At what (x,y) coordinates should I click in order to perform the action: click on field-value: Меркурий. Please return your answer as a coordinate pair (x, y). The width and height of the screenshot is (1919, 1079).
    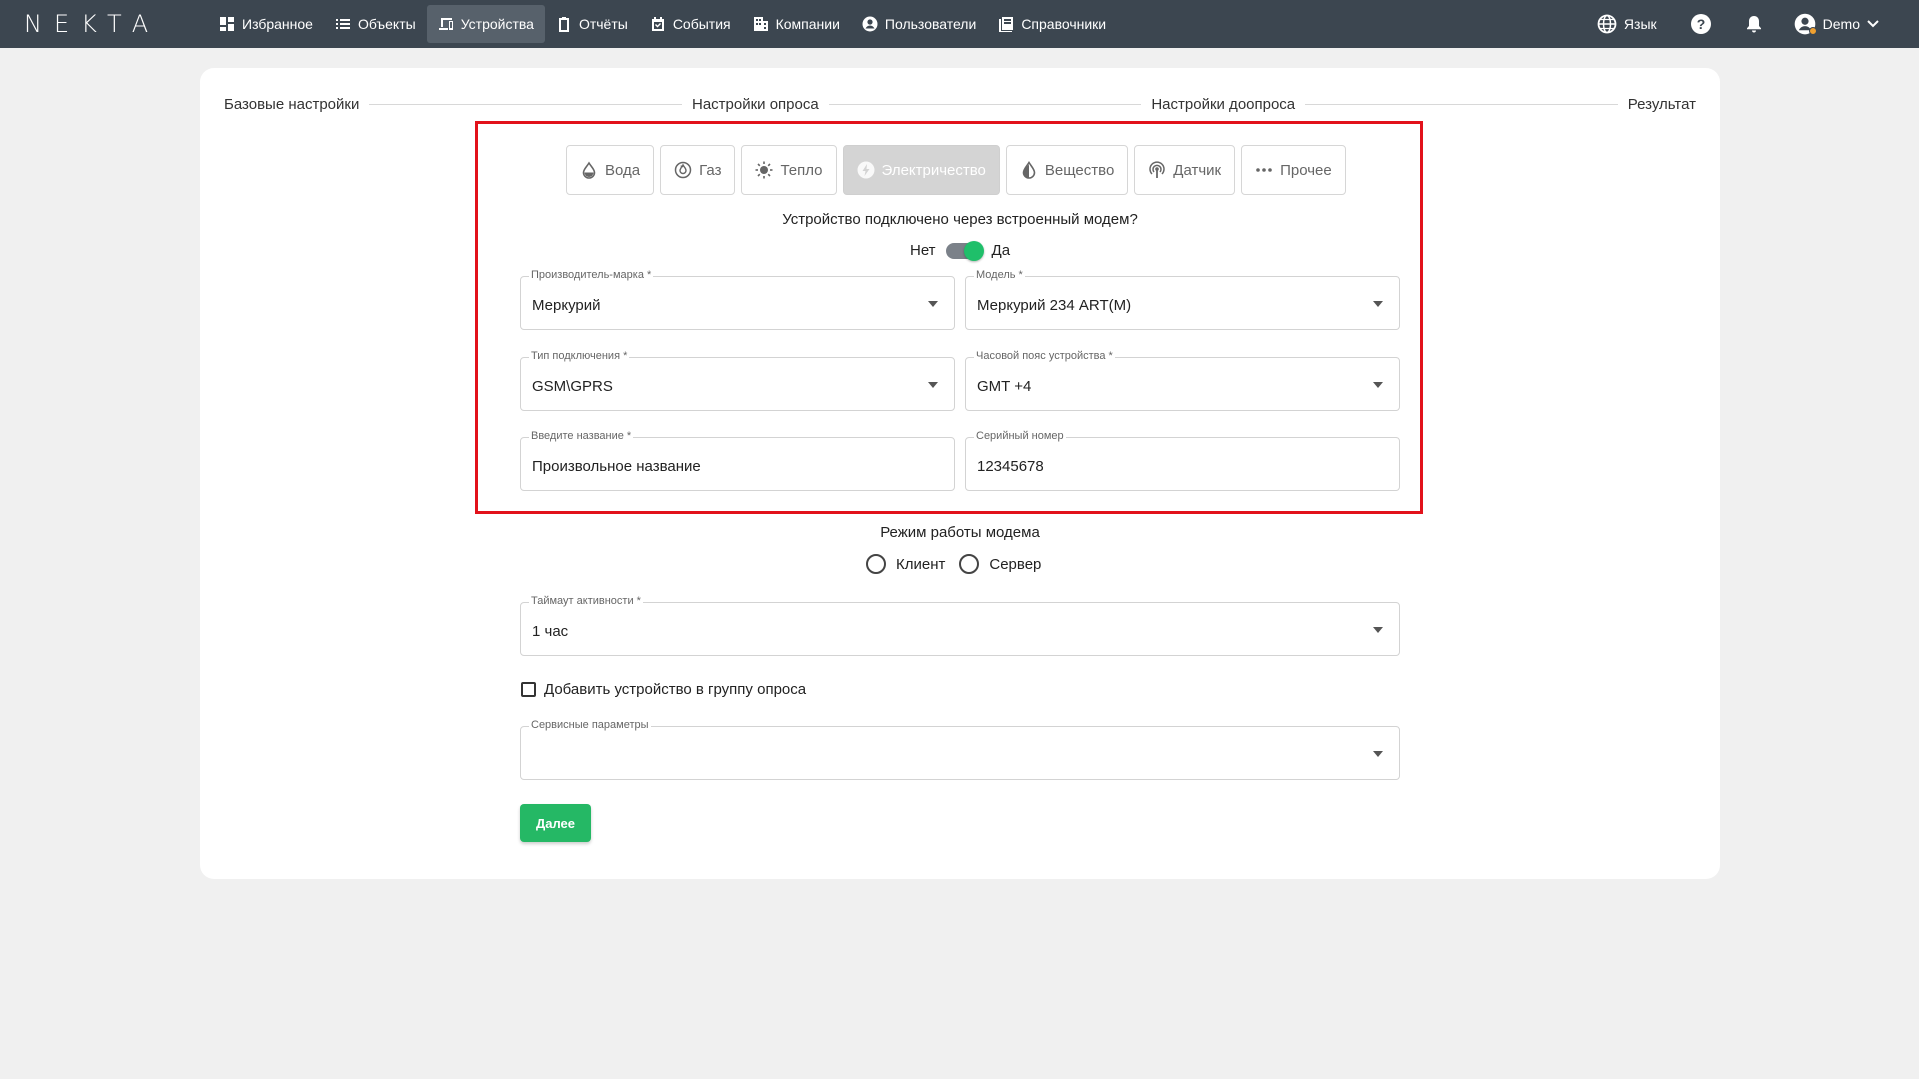
    Looking at the image, I should click on (566, 305).